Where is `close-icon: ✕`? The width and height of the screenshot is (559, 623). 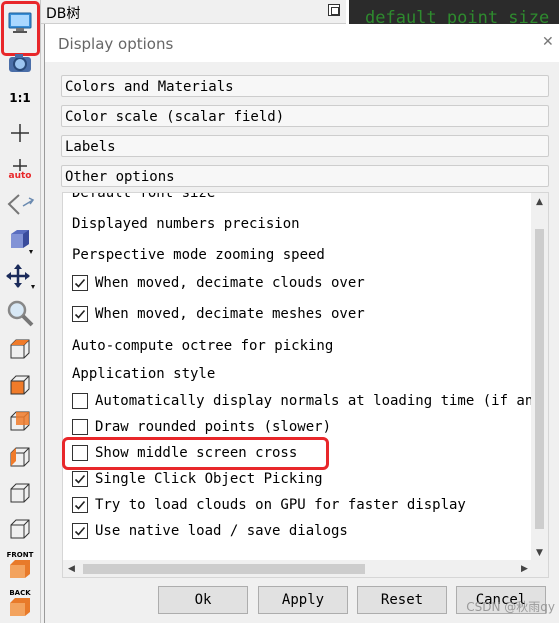 close-icon: ✕ is located at coordinates (550, 44).